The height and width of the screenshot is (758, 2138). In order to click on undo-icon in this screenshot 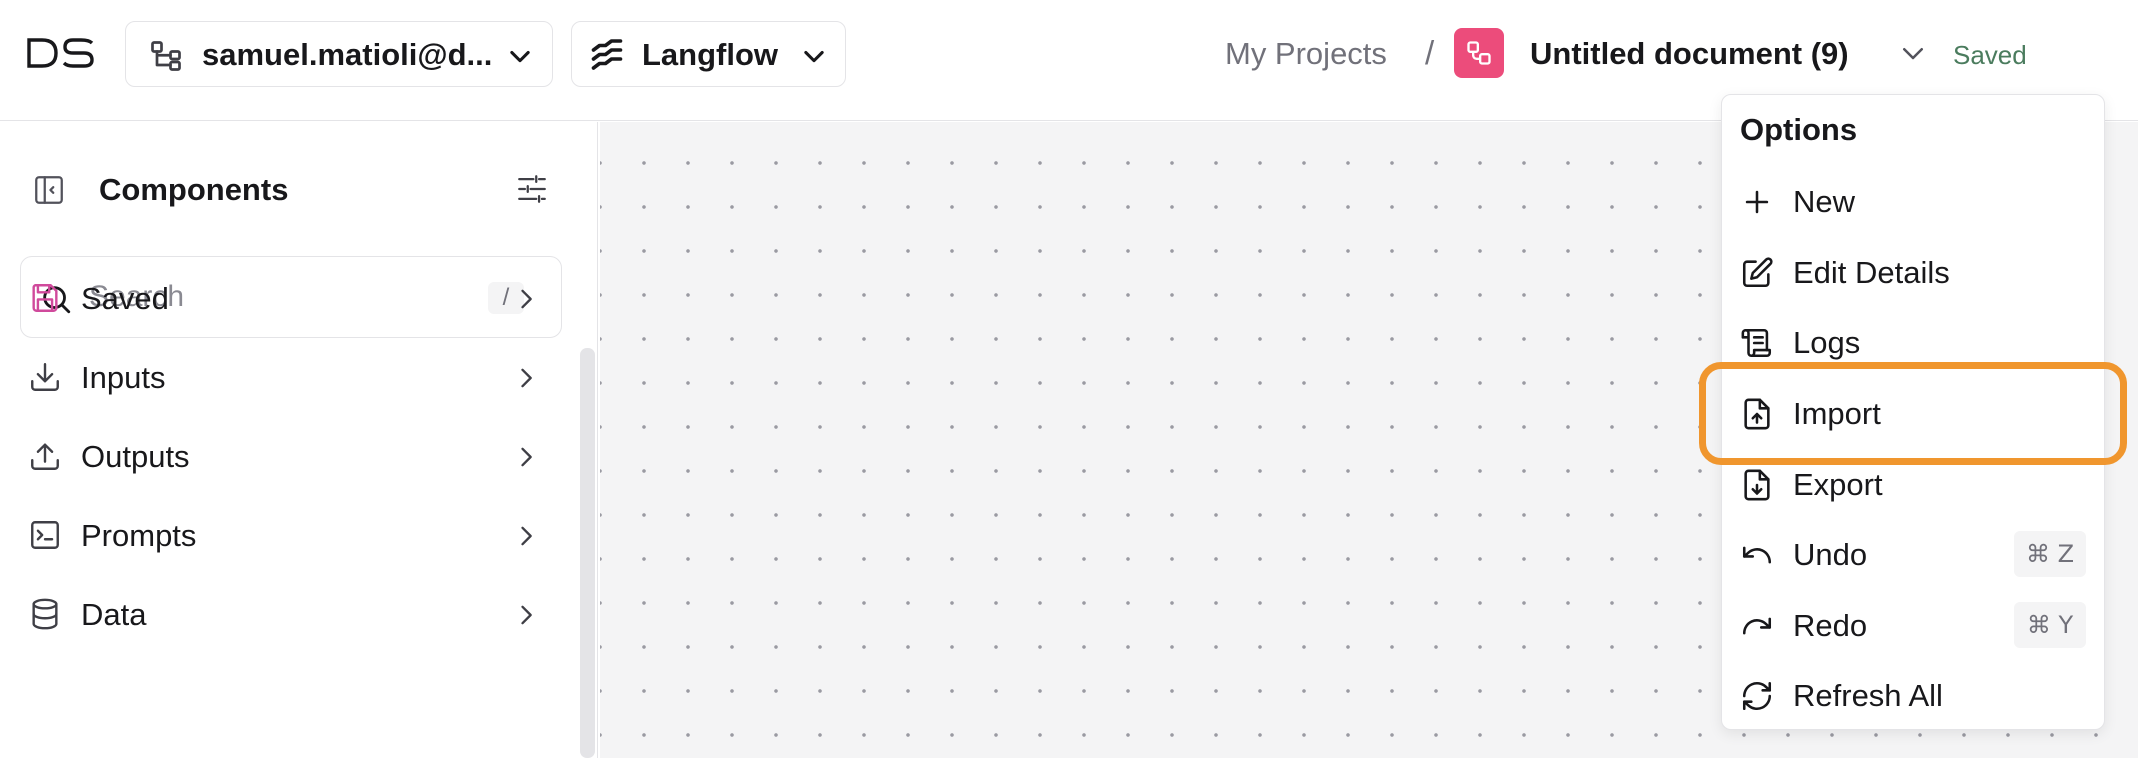, I will do `click(1757, 555)`.